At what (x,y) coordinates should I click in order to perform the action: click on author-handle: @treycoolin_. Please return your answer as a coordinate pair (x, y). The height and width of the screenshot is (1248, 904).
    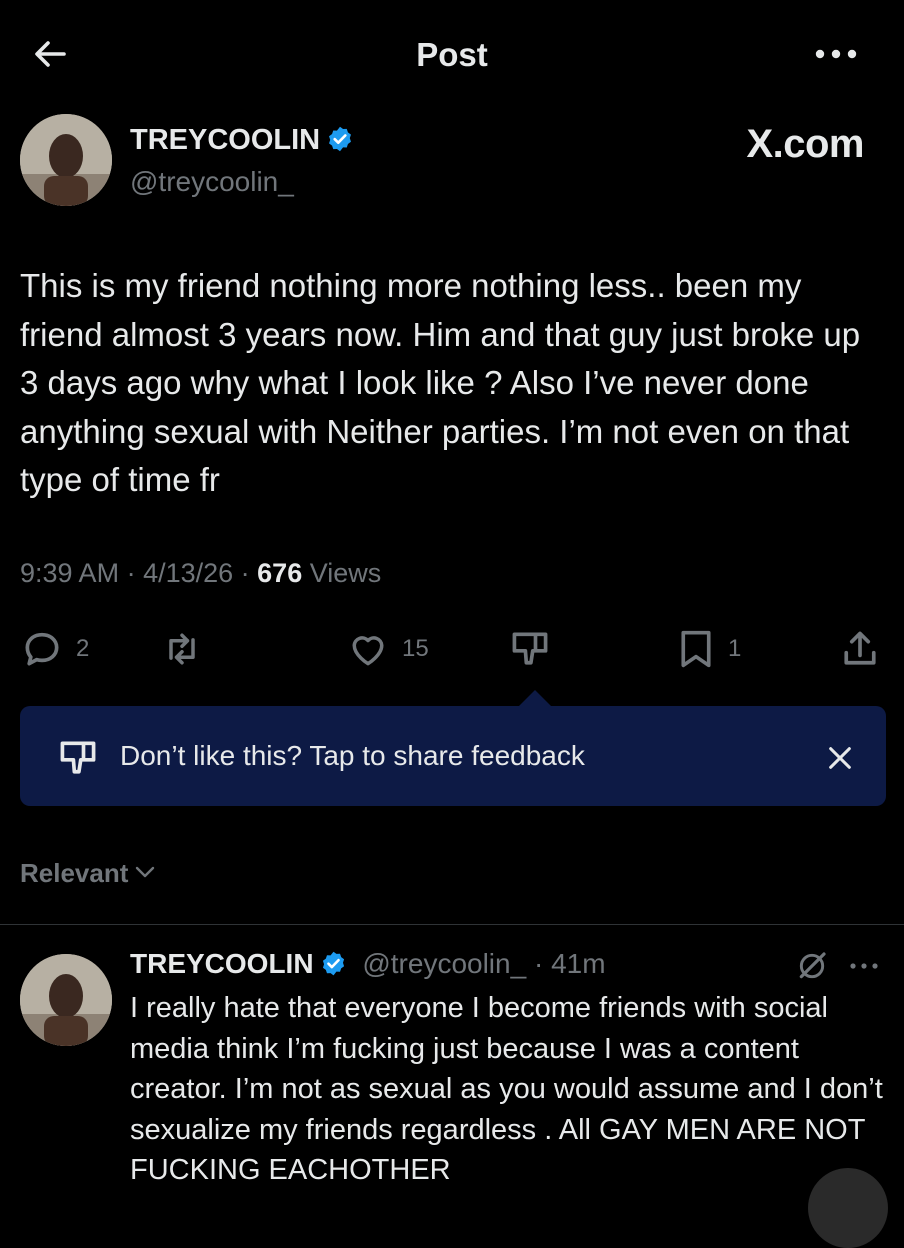
    Looking at the image, I should click on (212, 182).